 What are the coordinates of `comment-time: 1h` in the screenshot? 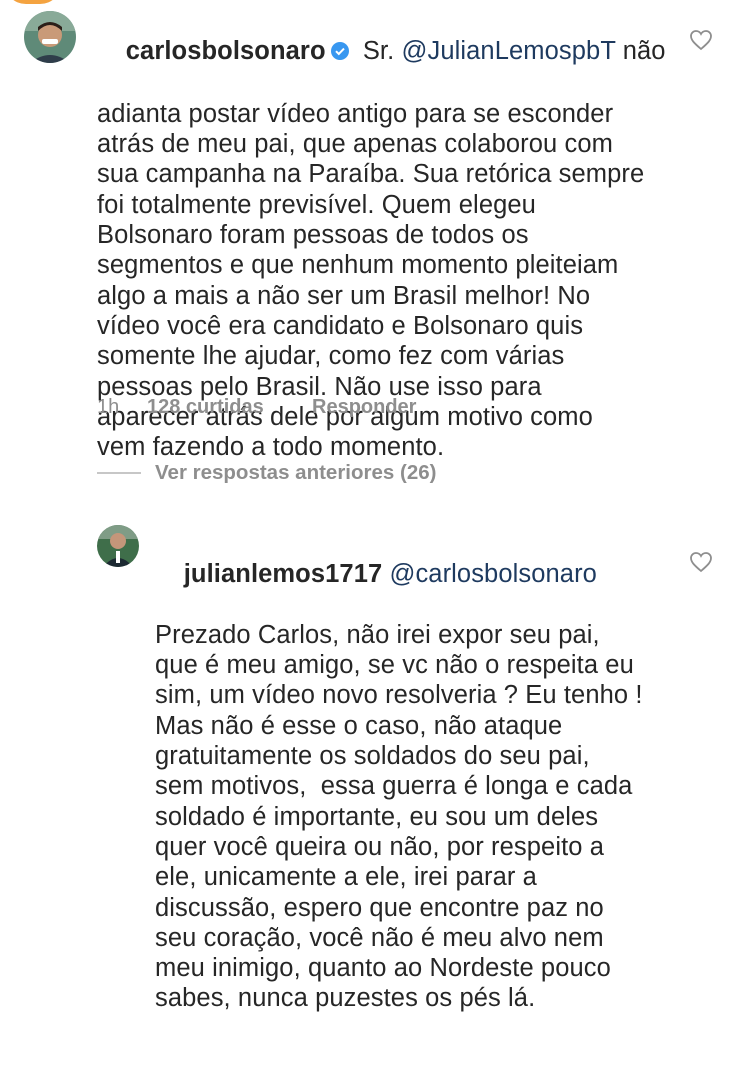 It's located at (108, 407).